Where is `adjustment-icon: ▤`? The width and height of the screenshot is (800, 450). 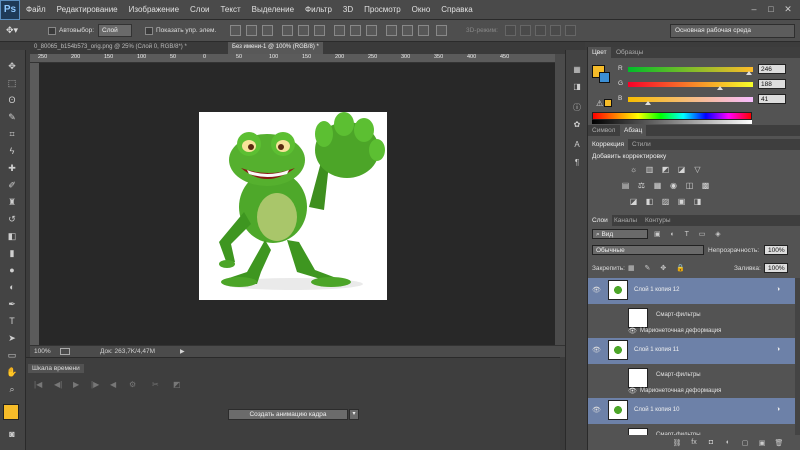
adjustment-icon: ▤ is located at coordinates (625, 186).